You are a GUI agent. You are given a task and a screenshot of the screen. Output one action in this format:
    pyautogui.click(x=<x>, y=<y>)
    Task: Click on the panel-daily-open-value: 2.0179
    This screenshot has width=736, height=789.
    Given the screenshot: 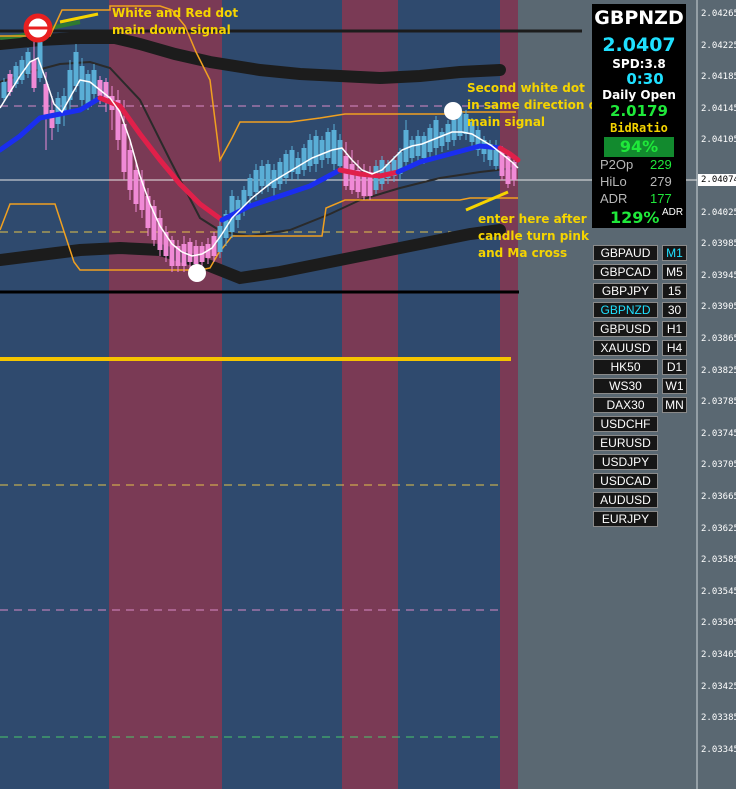 What is the action you would take?
    pyautogui.click(x=639, y=111)
    